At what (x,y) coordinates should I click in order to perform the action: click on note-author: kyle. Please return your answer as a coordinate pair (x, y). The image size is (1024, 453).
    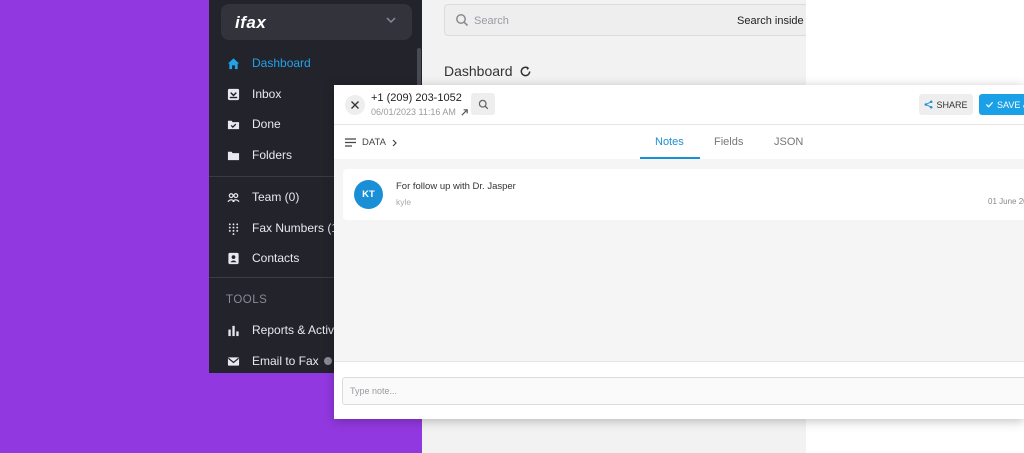
    Looking at the image, I should click on (404, 202).